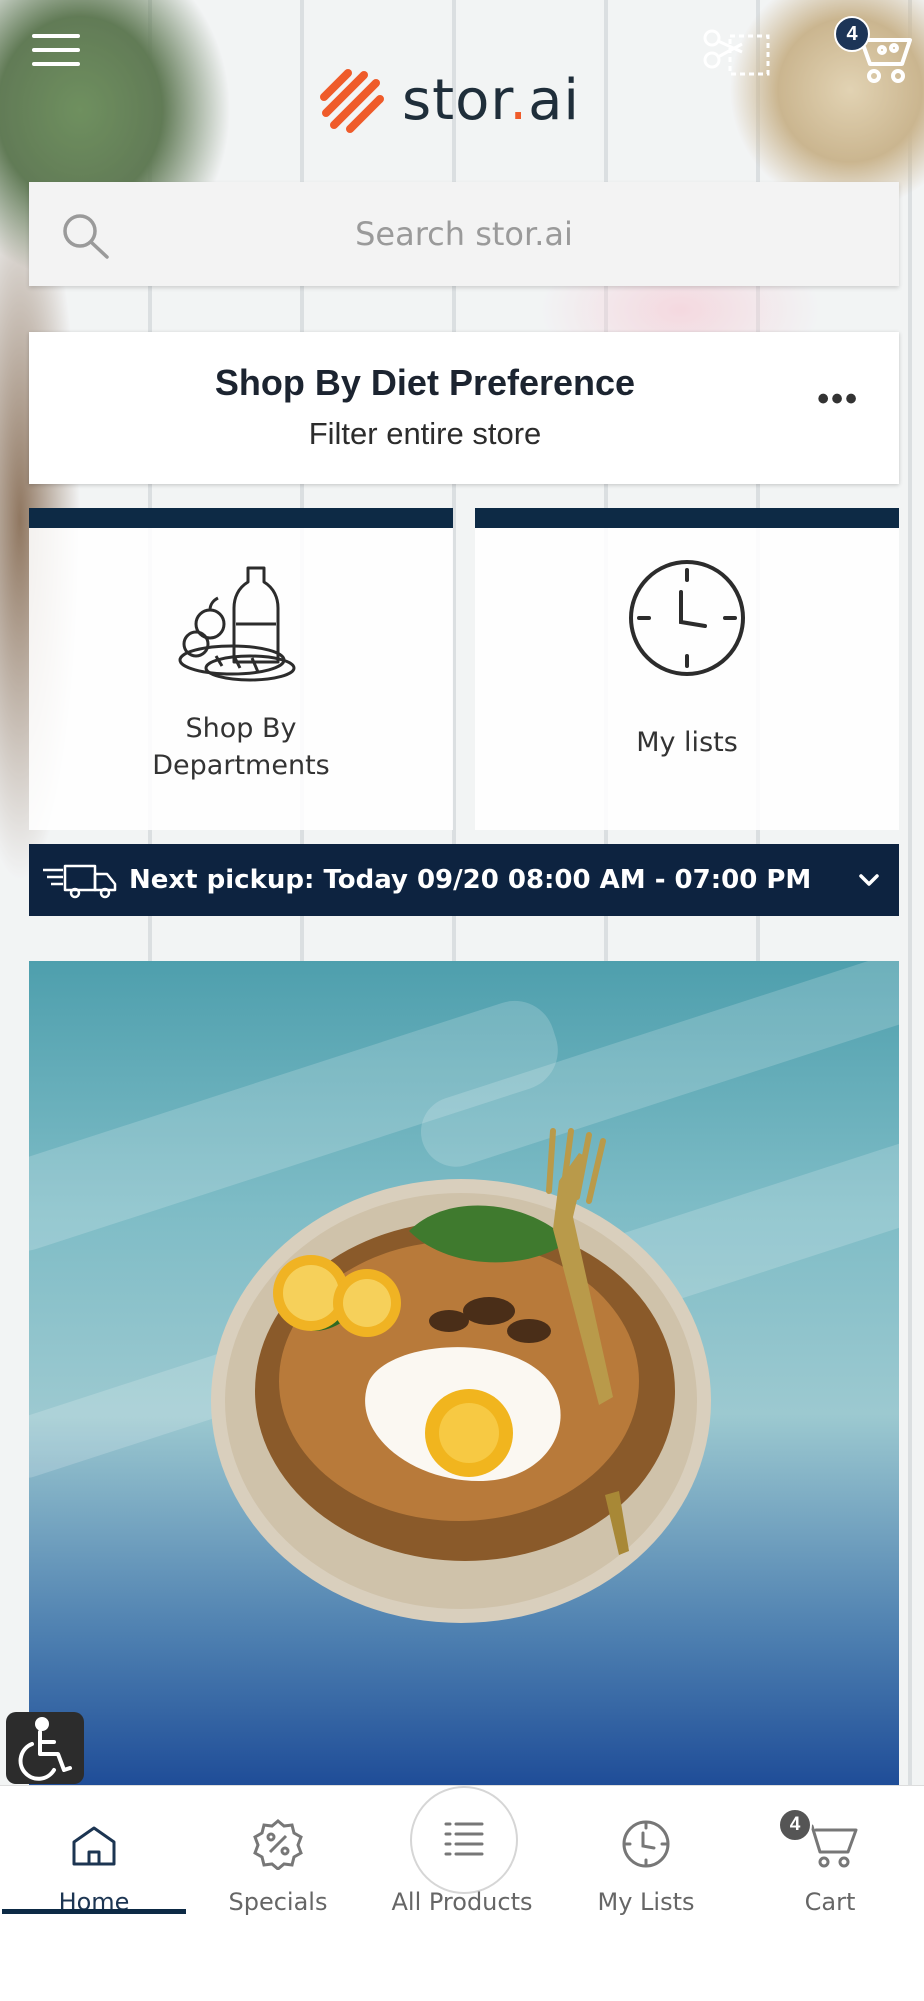 Image resolution: width=924 pixels, height=2001 pixels. Describe the element at coordinates (795, 1825) in the screenshot. I see `nav-cart-count-badge: 4` at that location.